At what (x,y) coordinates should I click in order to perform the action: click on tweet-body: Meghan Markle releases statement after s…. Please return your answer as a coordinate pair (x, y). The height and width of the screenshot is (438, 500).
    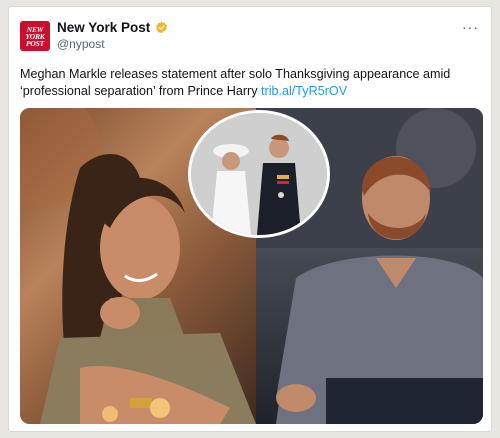
    Looking at the image, I should click on (235, 82).